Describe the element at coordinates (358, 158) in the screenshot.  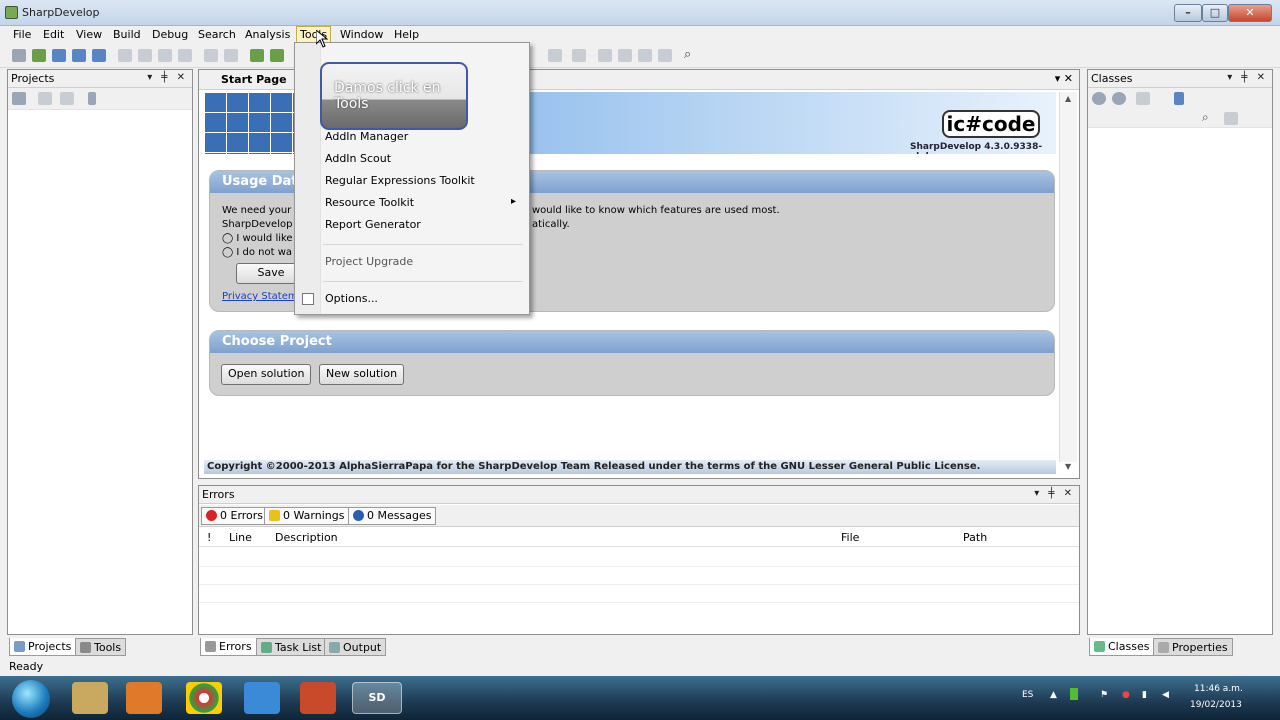
I see `menu-item-addin-scout: AddIn Scout` at that location.